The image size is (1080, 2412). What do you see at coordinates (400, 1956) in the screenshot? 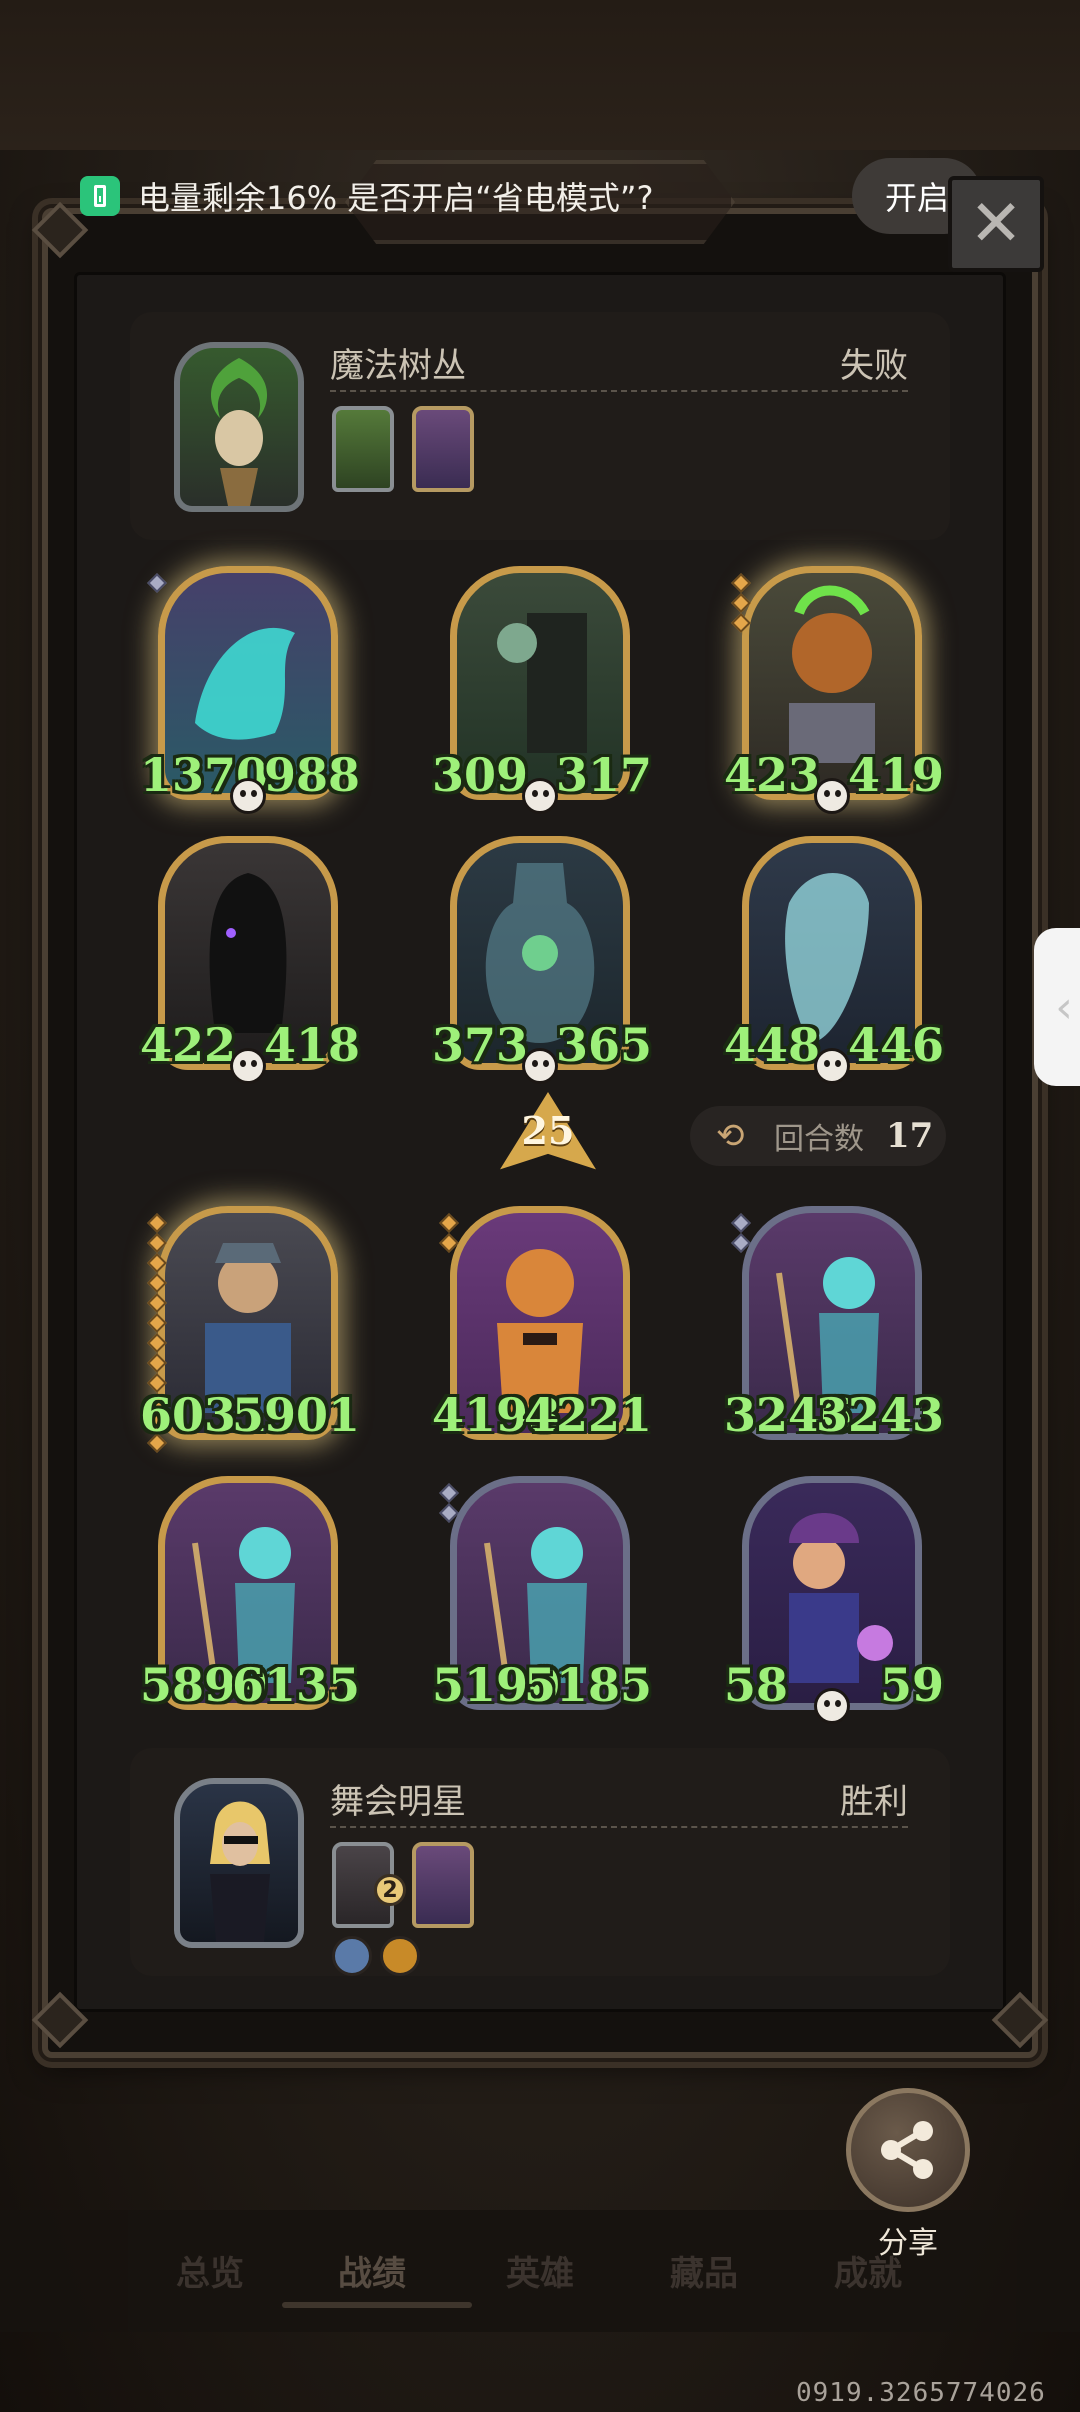
I see `gold-token-icon` at bounding box center [400, 1956].